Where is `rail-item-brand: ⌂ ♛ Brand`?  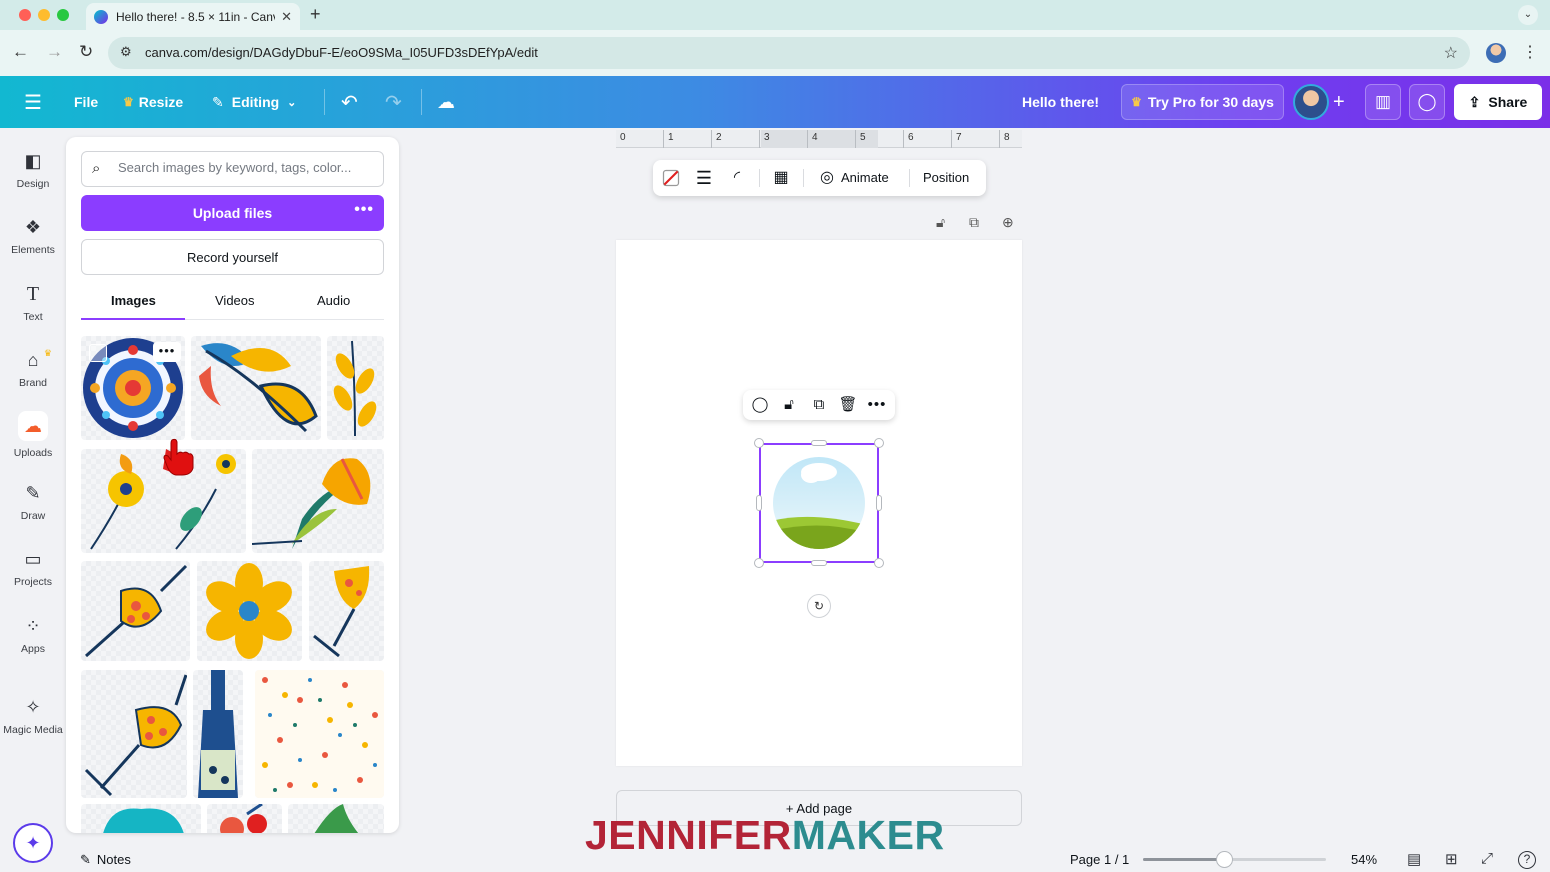 rail-item-brand: ⌂ ♛ Brand is located at coordinates (33, 368).